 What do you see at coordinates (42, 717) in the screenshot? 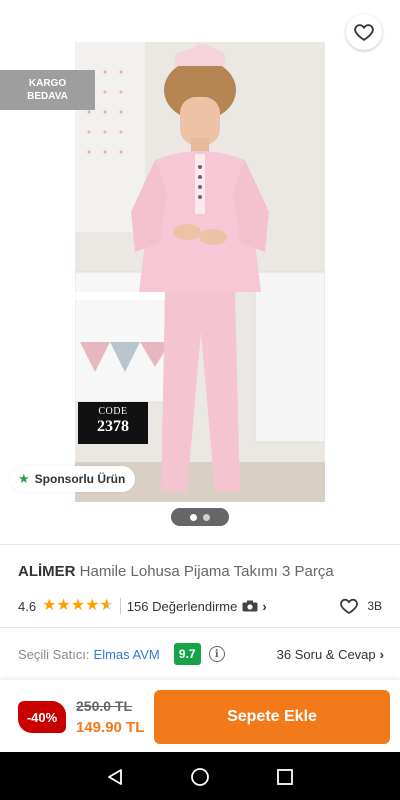
I see `discount-badge: -40%` at bounding box center [42, 717].